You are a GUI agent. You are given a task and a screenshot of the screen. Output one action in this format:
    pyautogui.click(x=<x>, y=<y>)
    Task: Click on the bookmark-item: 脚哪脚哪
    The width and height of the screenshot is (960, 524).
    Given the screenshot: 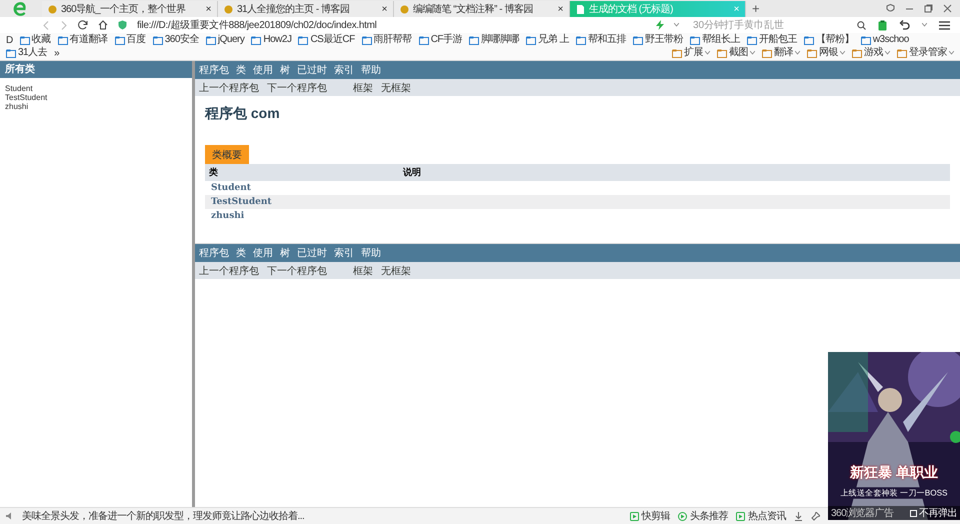 What is the action you would take?
    pyautogui.click(x=500, y=40)
    